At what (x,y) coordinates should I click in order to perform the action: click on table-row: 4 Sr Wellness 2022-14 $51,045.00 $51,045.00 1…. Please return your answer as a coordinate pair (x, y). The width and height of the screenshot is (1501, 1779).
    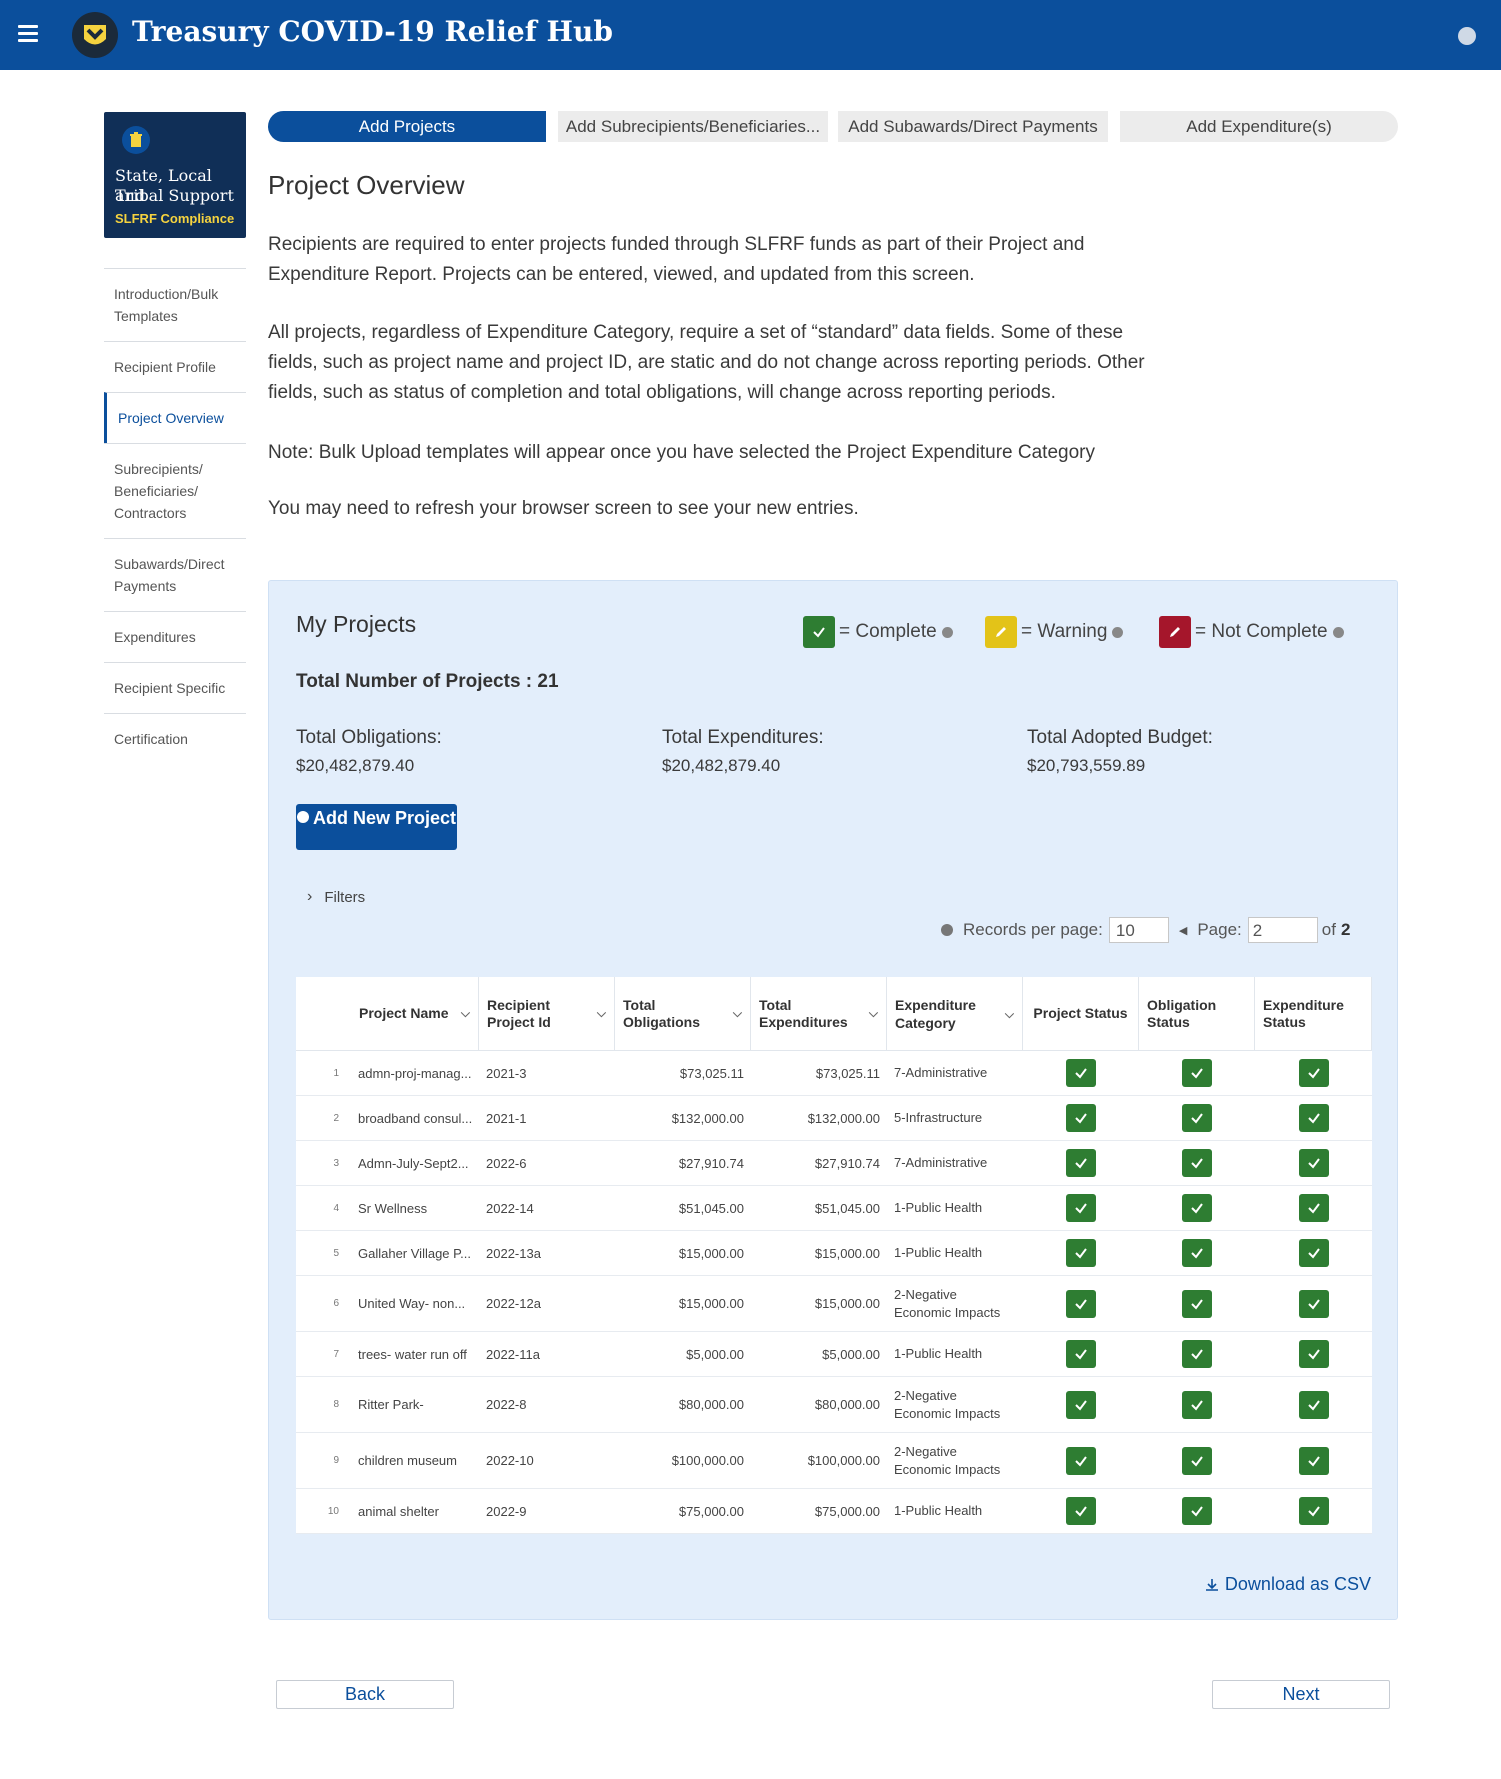
    Looking at the image, I should click on (834, 1208).